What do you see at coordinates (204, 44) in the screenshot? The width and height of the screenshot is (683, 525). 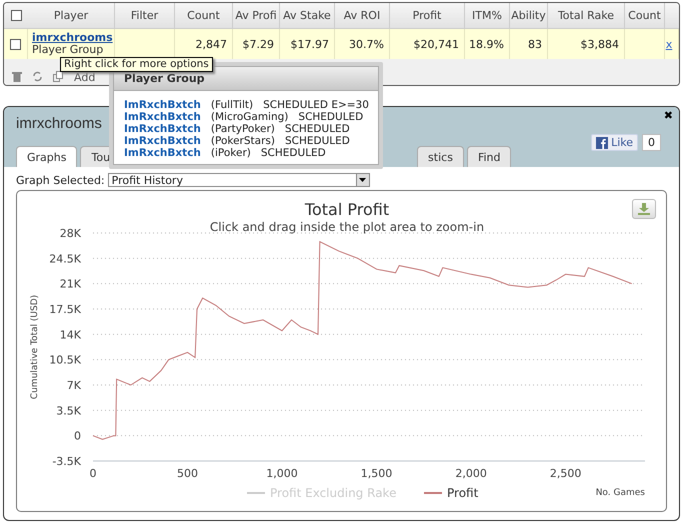 I see `table-cell: 2,847` at bounding box center [204, 44].